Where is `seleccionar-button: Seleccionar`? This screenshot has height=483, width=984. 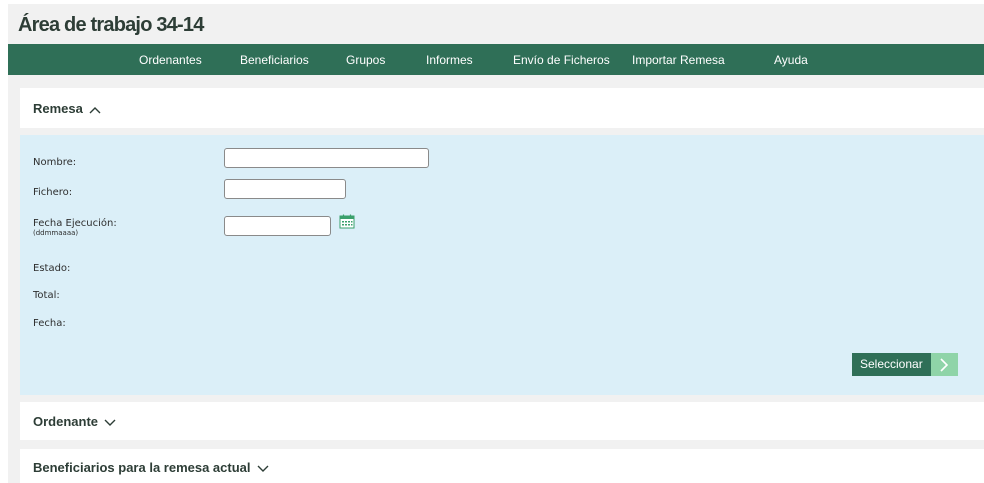
seleccionar-button: Seleccionar is located at coordinates (905, 364).